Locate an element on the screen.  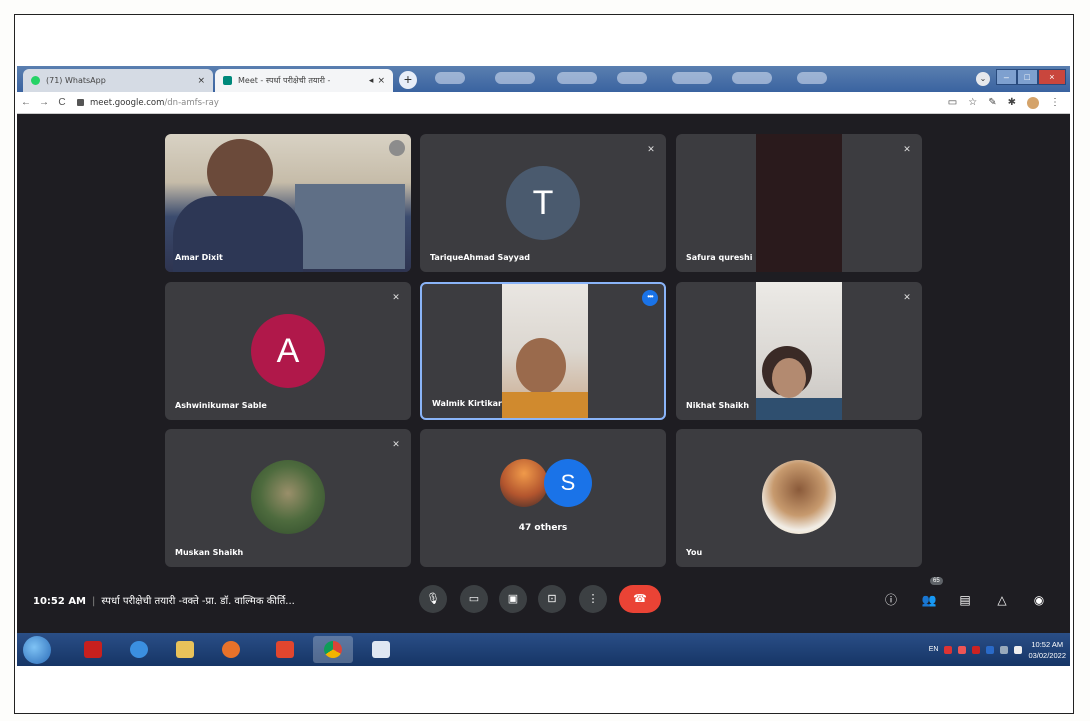
participant-tile: Amar Dixit is located at coordinates (288, 203).